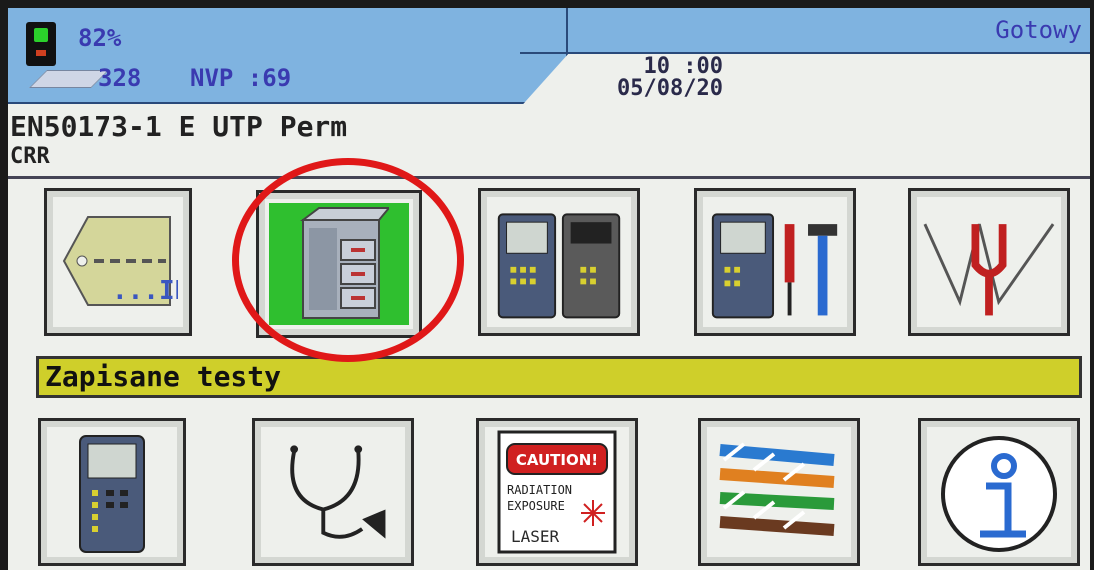 This screenshot has height=570, width=1094. Describe the element at coordinates (100, 38) in the screenshot. I see `battery-percent: 82%` at that location.